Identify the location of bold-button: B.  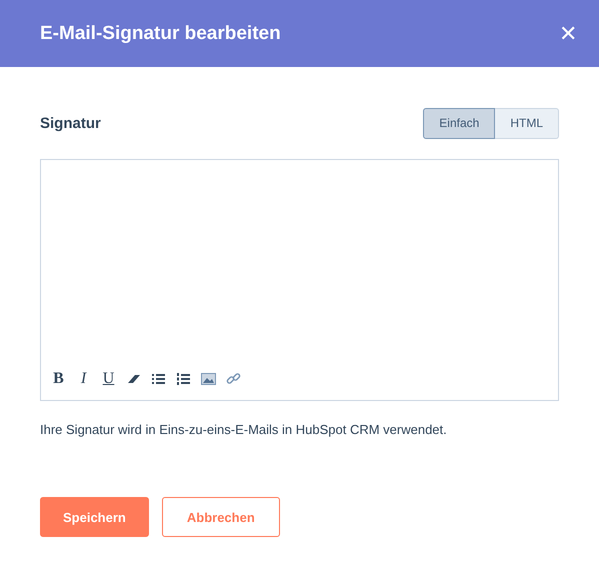
(58, 379).